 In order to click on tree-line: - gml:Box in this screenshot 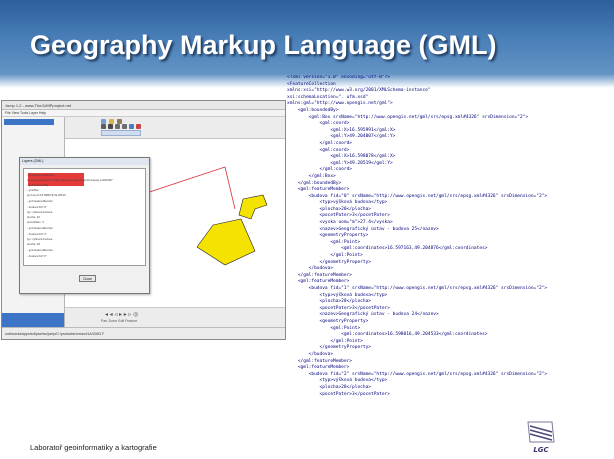, I will do `click(33, 190)`.